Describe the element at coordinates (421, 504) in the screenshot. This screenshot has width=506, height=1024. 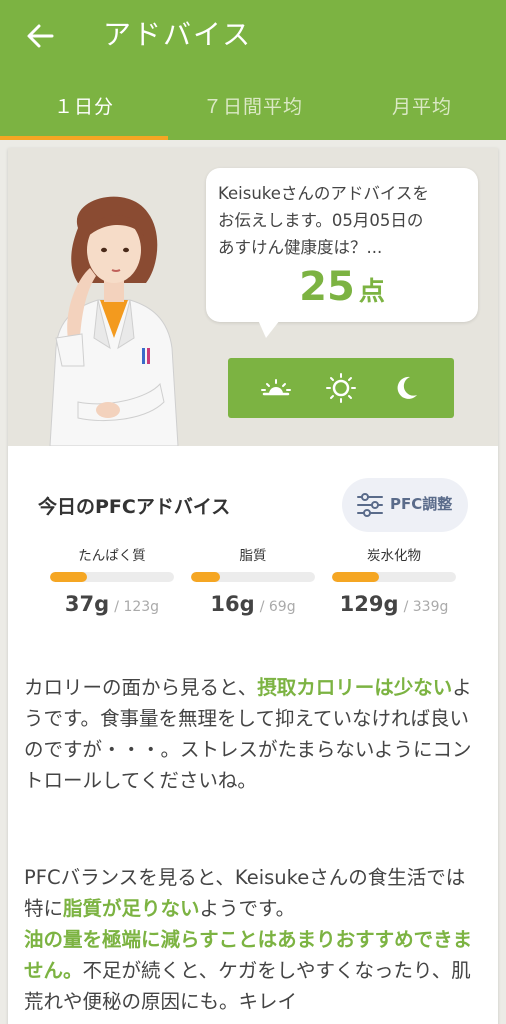
I see `pfc-adjust-label: PFC調整` at that location.